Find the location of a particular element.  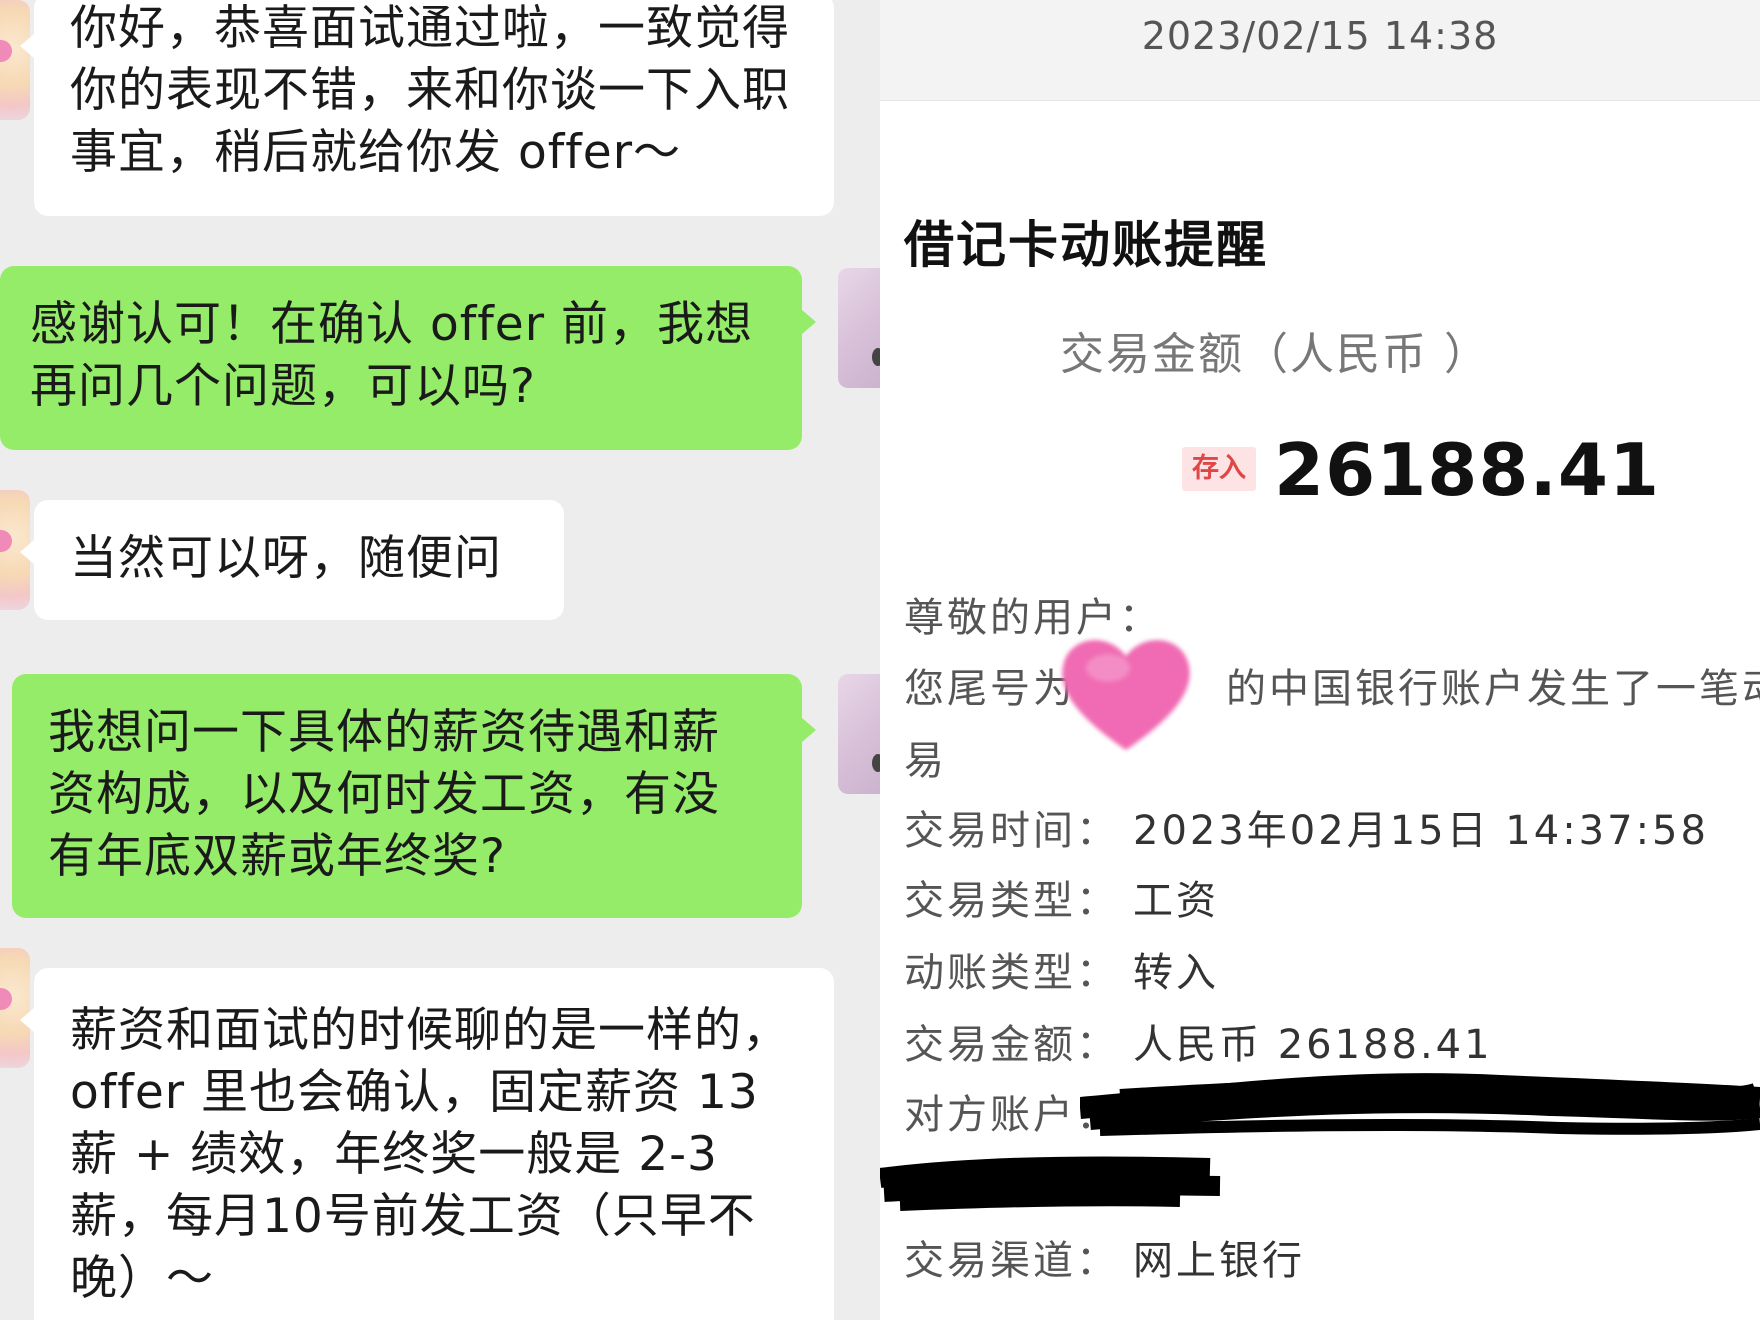

detail-key: 交易类型： is located at coordinates (1011, 901).